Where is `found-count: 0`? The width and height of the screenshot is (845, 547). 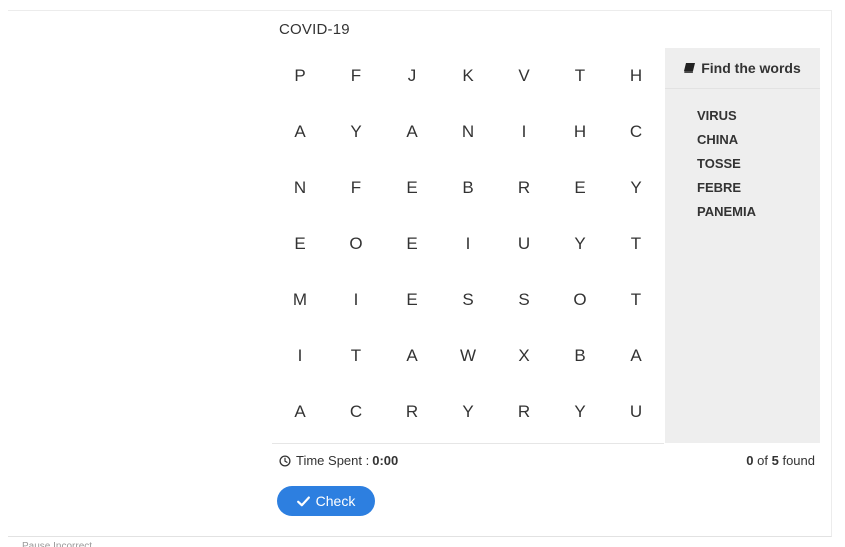 found-count: 0 is located at coordinates (750, 460).